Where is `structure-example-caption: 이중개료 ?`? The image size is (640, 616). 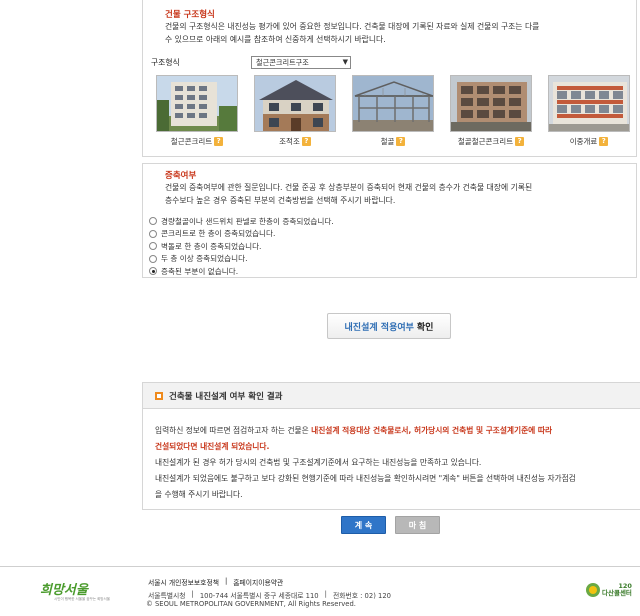
structure-example-caption: 이중개료 ? is located at coordinates (589, 141).